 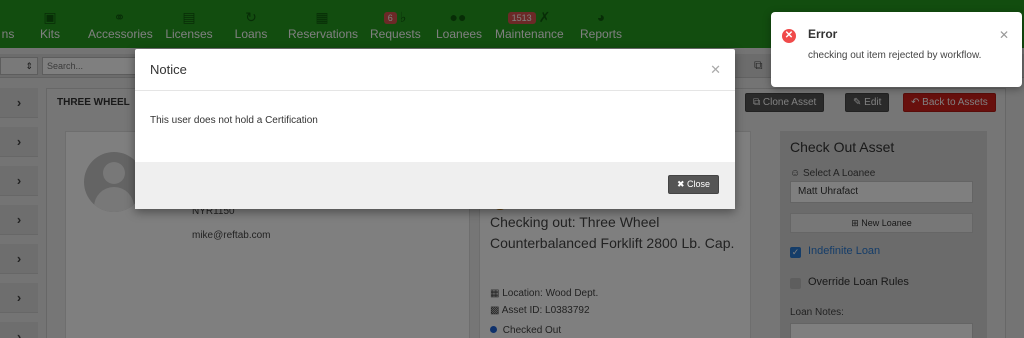 I want to click on modal-close-label: Close, so click(x=699, y=184).